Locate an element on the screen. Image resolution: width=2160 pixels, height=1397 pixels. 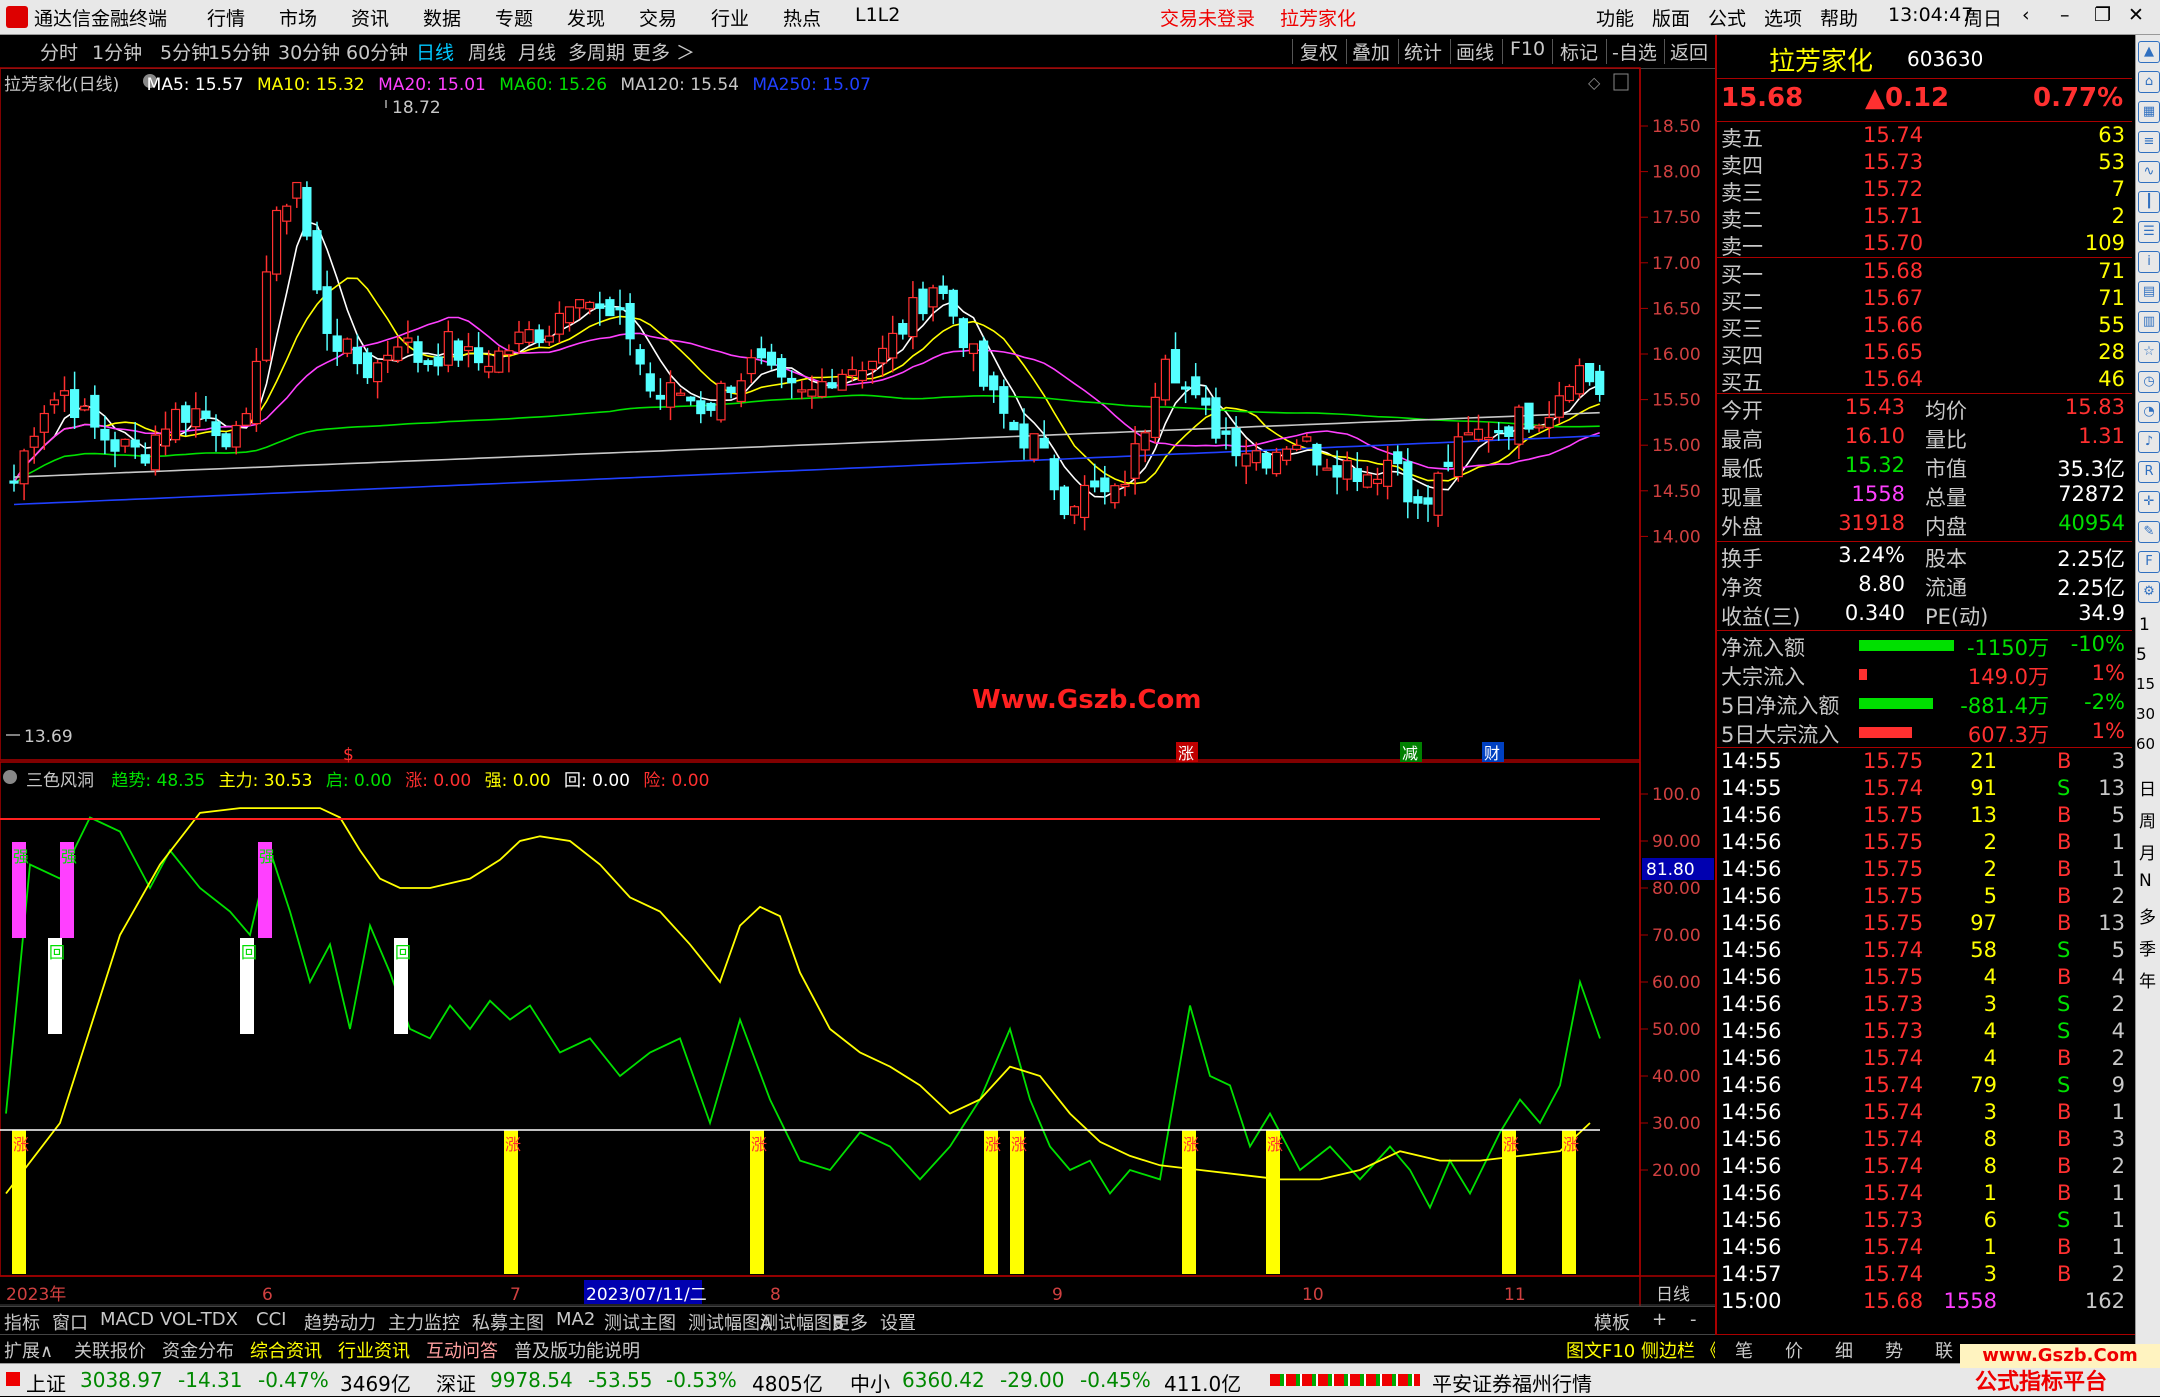
tick-row: 14:56 15.74 8 B 3 is located at coordinates (1923, 1140).